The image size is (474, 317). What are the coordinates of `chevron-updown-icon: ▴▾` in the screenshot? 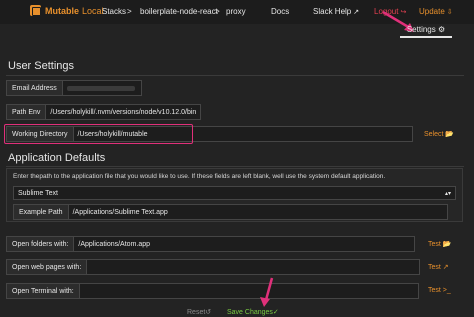 It's located at (447, 194).